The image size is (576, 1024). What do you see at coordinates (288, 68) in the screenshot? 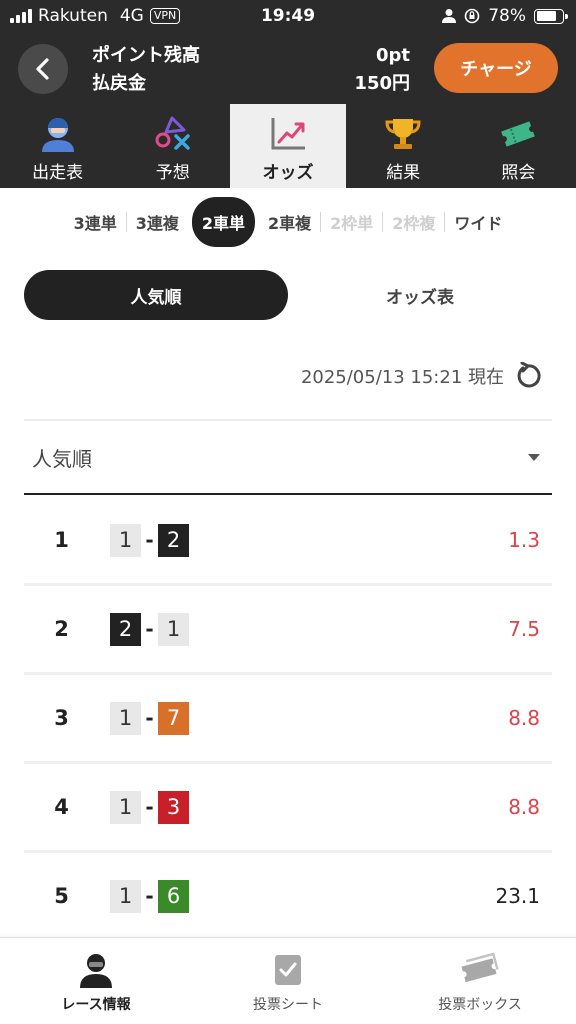
I see `header: ポイント残高 払戻金 0pt 150円 チャージ` at bounding box center [288, 68].